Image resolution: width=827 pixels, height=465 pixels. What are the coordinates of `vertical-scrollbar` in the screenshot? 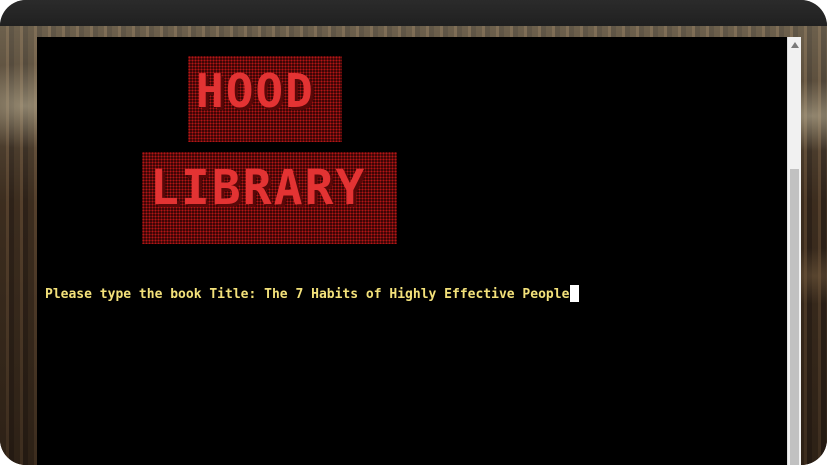 It's located at (794, 251).